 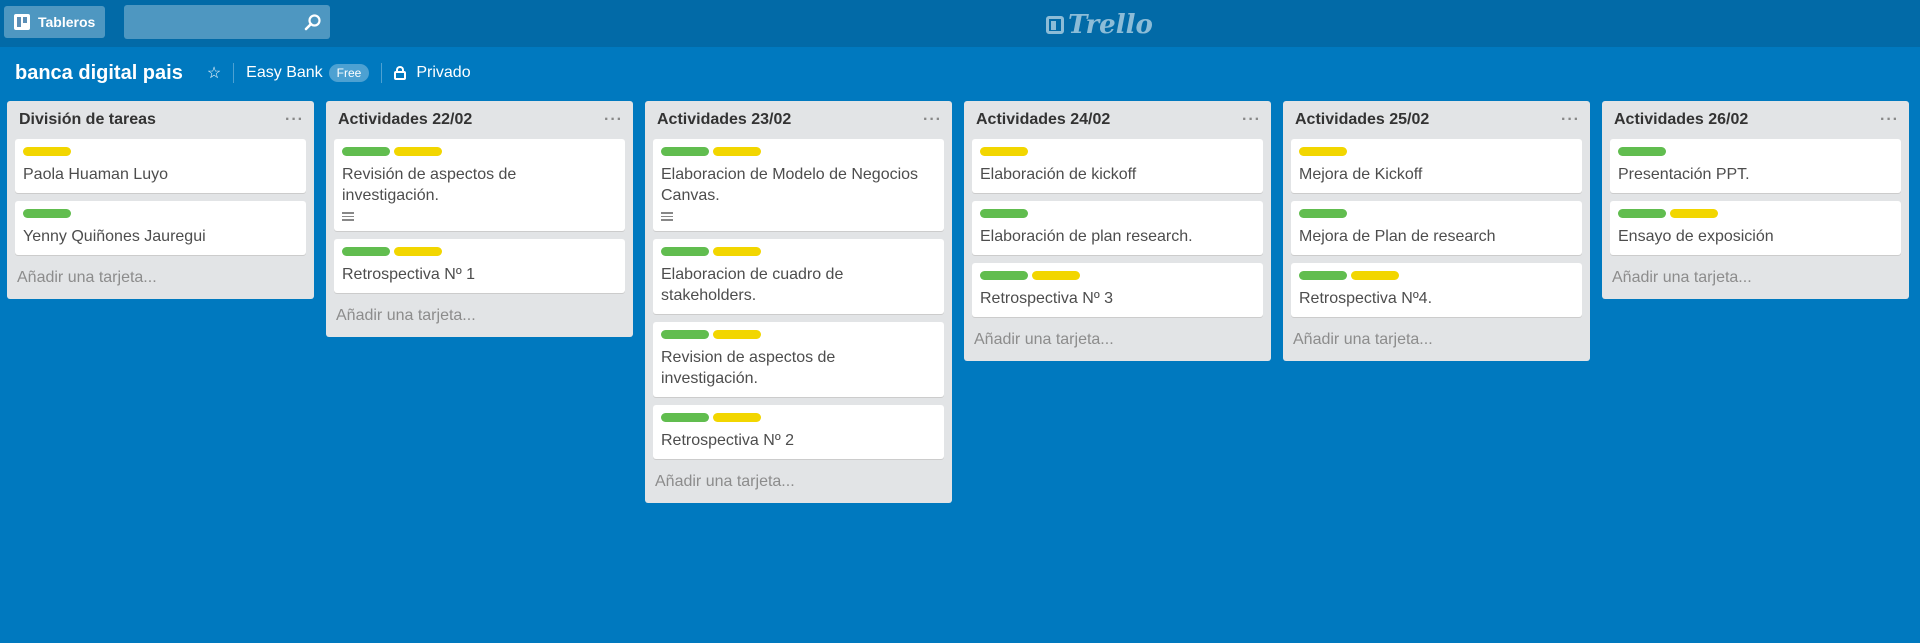 I want to click on card-title: Revisión de aspectos de investigación., so click(x=429, y=185).